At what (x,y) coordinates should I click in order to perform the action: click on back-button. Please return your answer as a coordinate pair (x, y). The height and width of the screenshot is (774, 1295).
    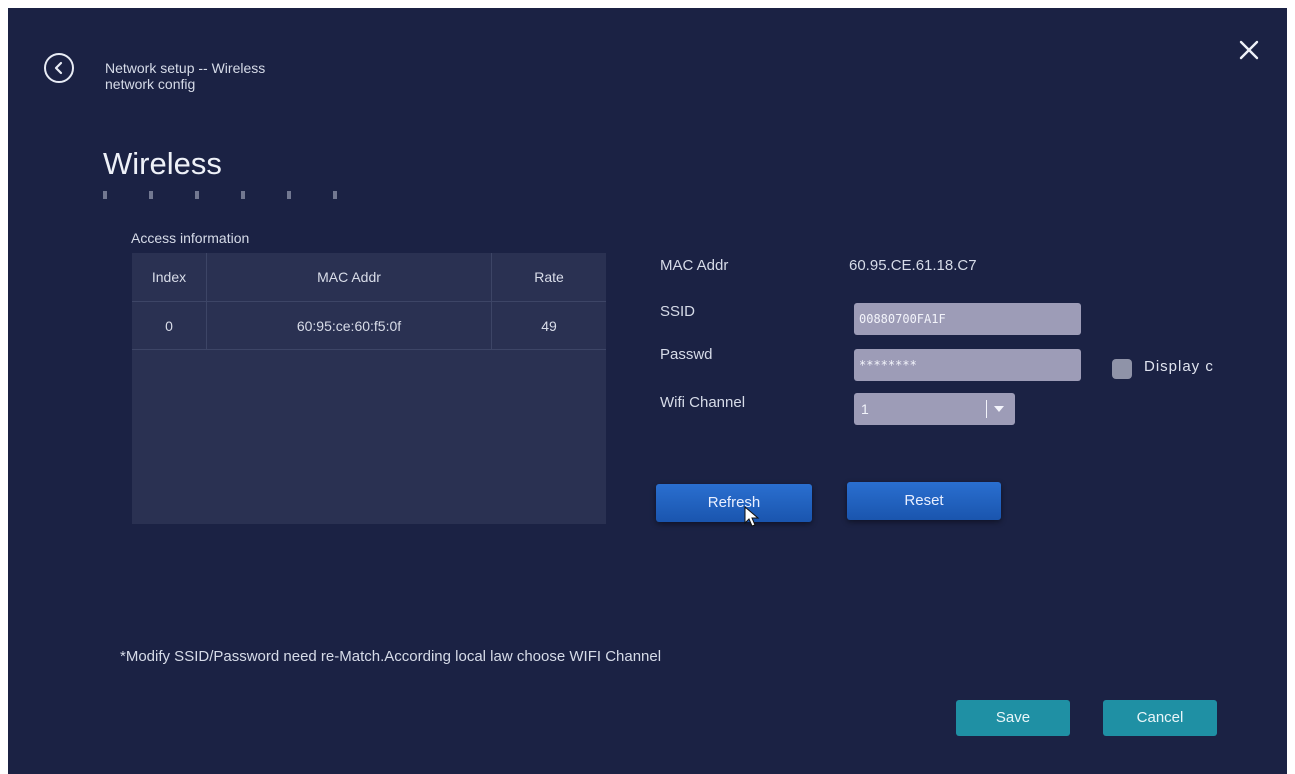
    Looking at the image, I should click on (59, 68).